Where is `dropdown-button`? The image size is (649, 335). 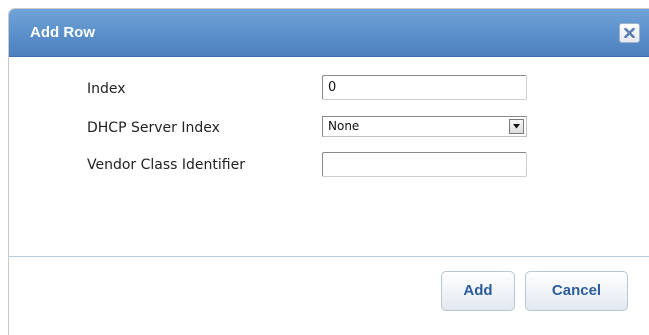 dropdown-button is located at coordinates (516, 126).